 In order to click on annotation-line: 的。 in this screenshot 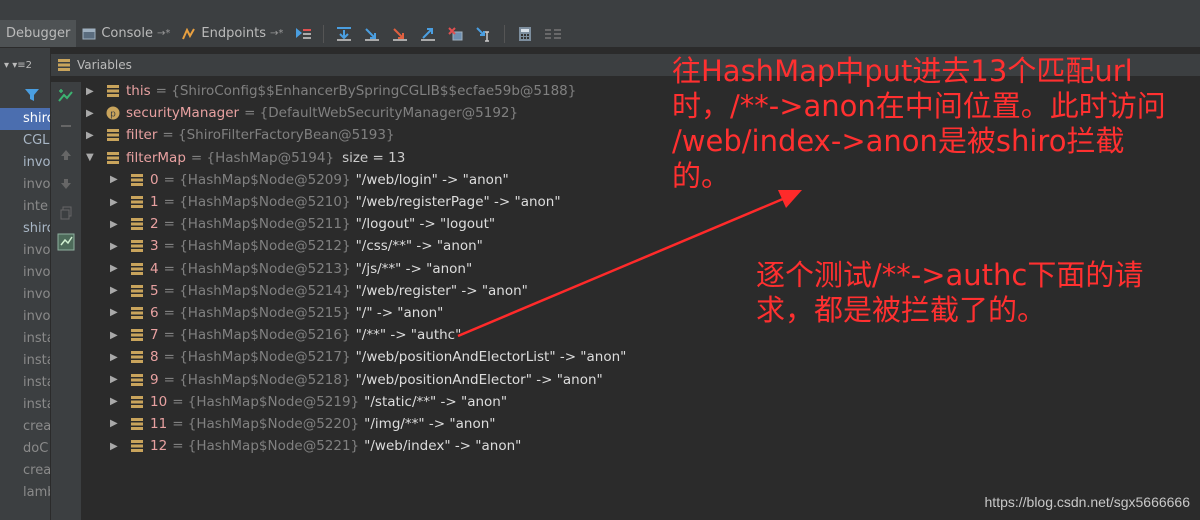, I will do `click(701, 176)`.